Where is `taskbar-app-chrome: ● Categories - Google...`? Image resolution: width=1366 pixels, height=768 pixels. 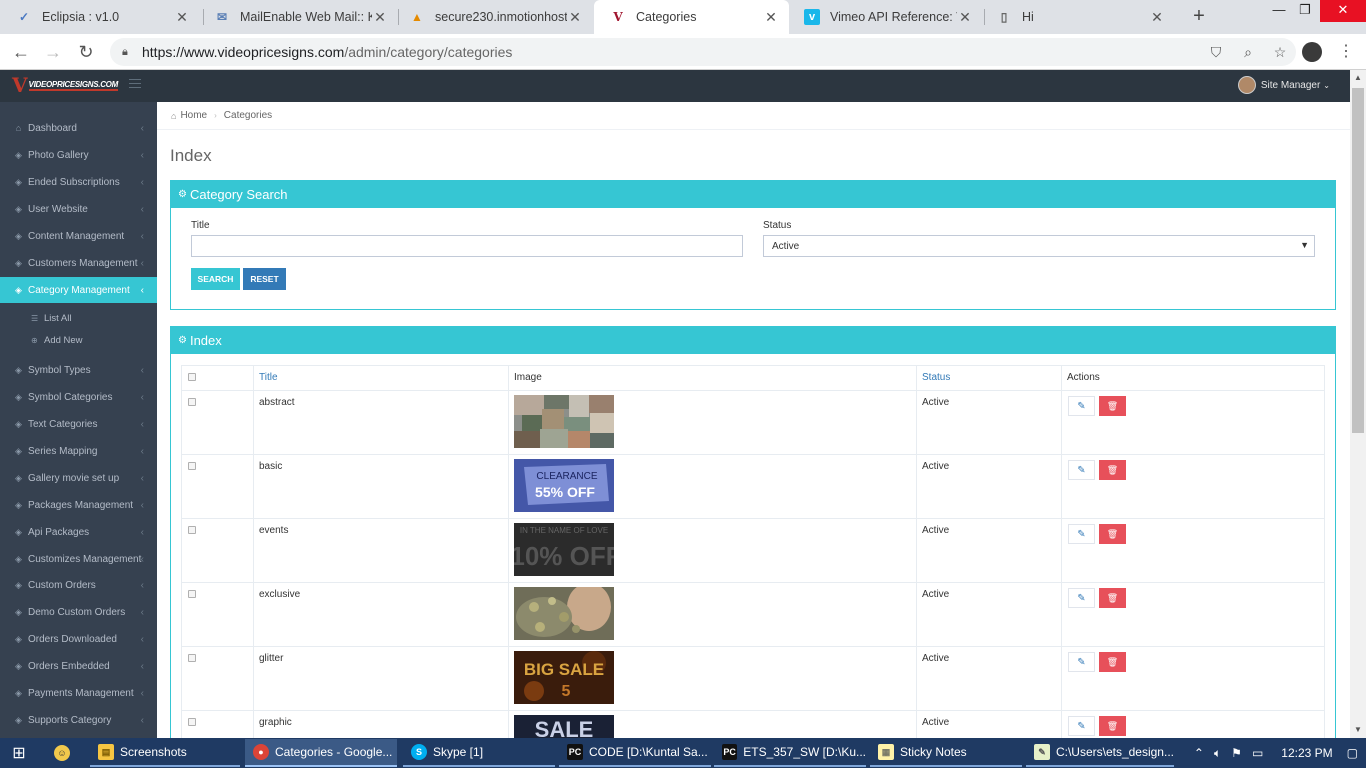
taskbar-app-chrome: ● Categories - Google... is located at coordinates (321, 753).